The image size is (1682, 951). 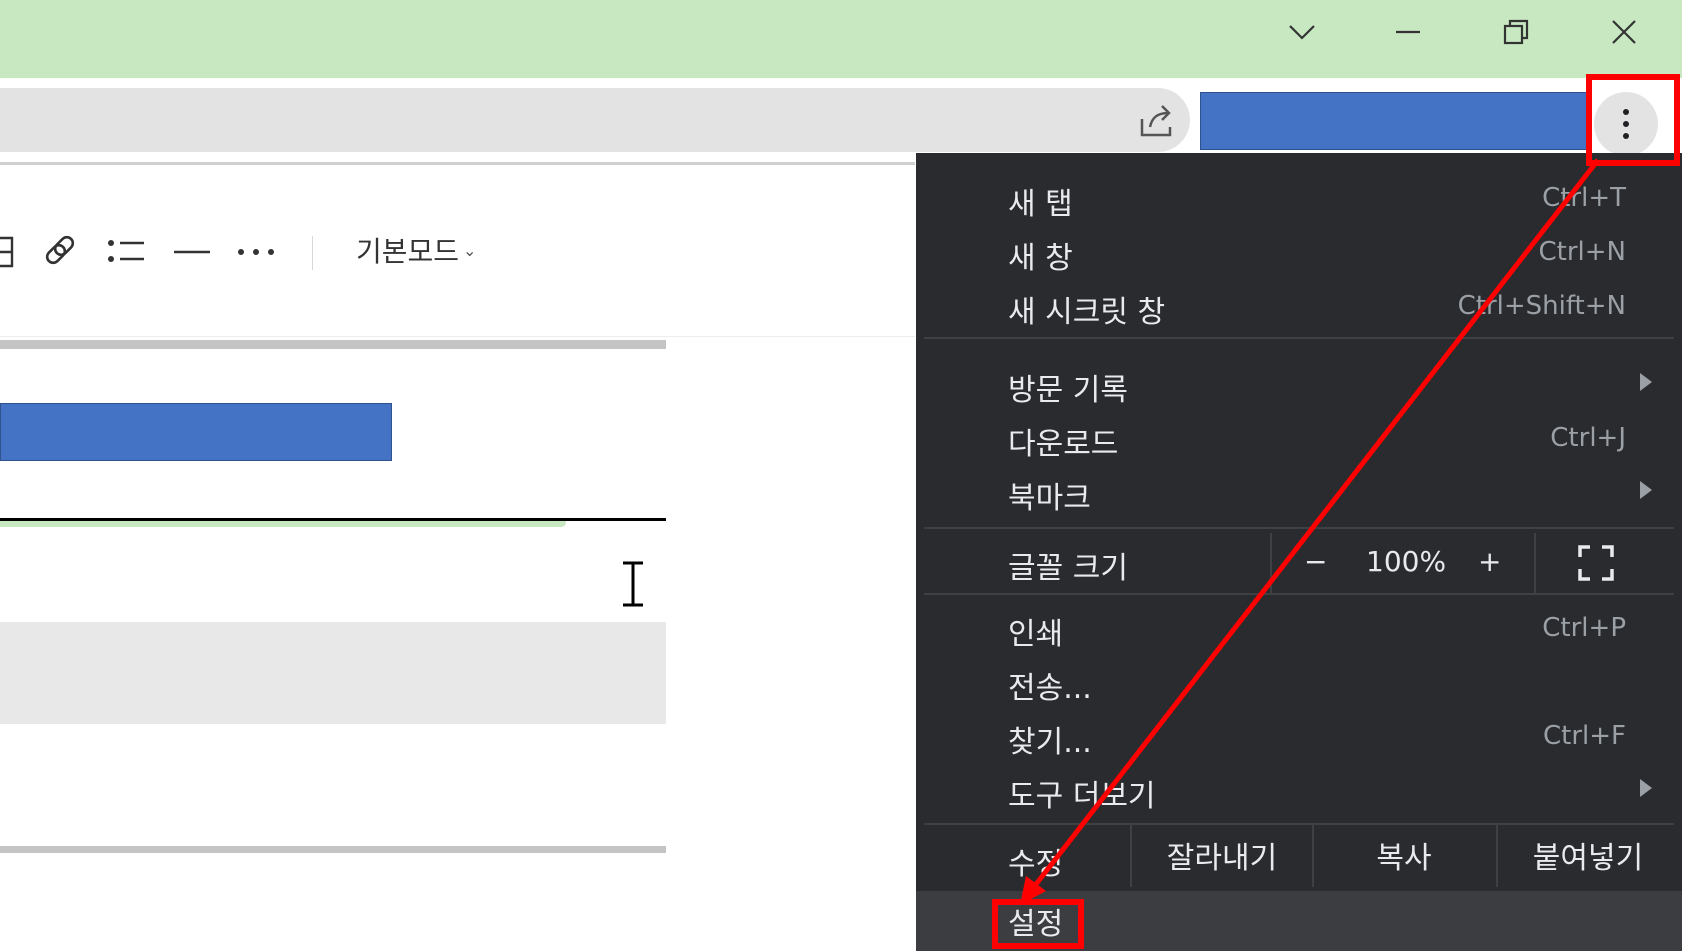 What do you see at coordinates (1299, 439) in the screenshot?
I see `menu-item-downloads: 다운로드 Ctrl+J` at bounding box center [1299, 439].